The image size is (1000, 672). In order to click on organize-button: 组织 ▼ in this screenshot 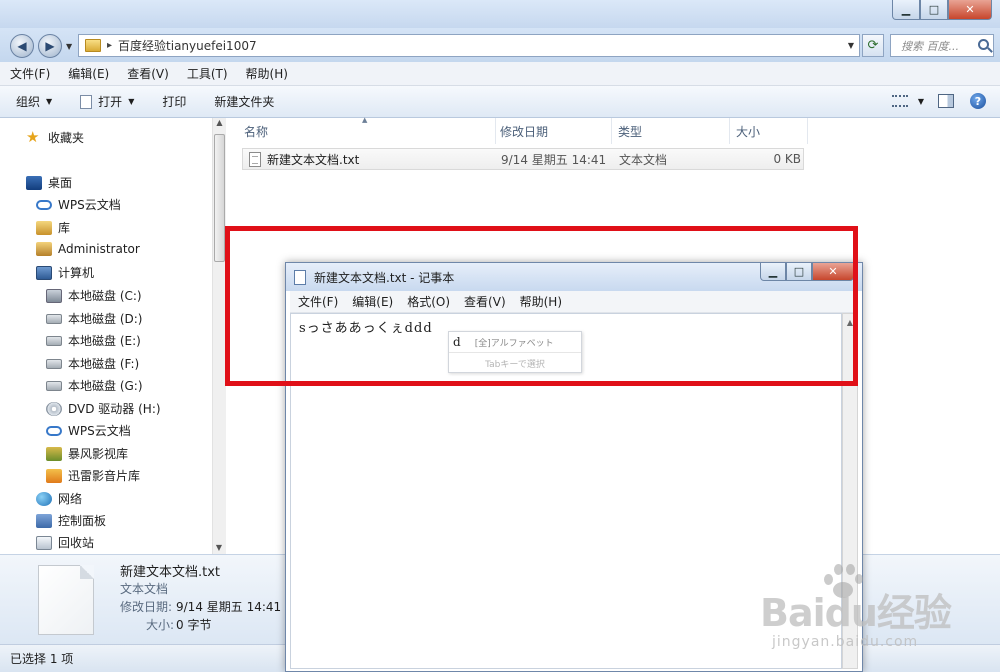, I will do `click(34, 101)`.